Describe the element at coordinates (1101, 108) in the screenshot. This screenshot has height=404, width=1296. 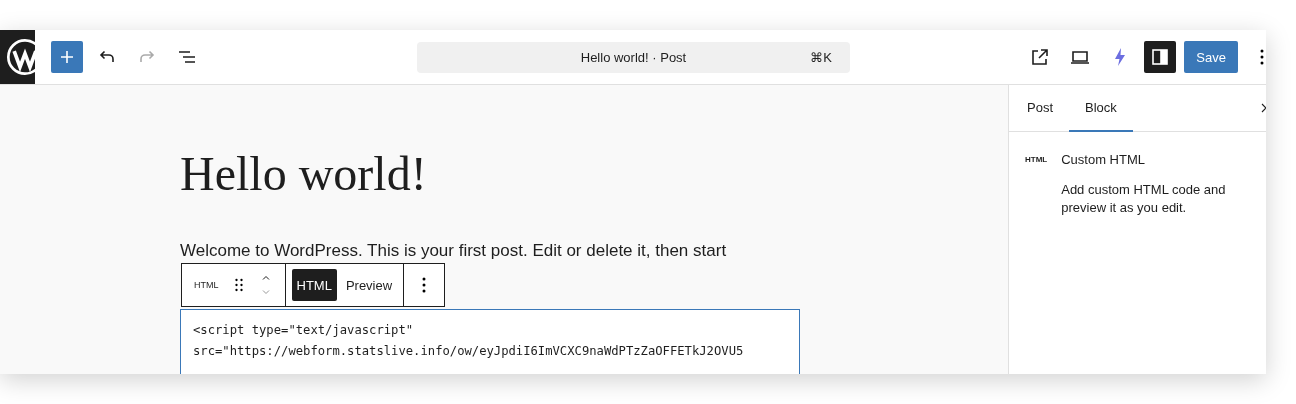
I see `sidebar-tab: Block` at that location.